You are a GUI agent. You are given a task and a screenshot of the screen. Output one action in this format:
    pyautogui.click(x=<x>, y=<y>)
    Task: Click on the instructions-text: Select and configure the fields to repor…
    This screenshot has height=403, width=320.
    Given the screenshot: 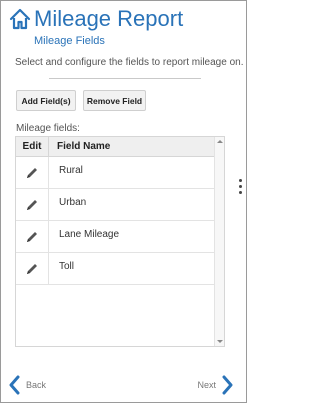 What is the action you would take?
    pyautogui.click(x=129, y=62)
    